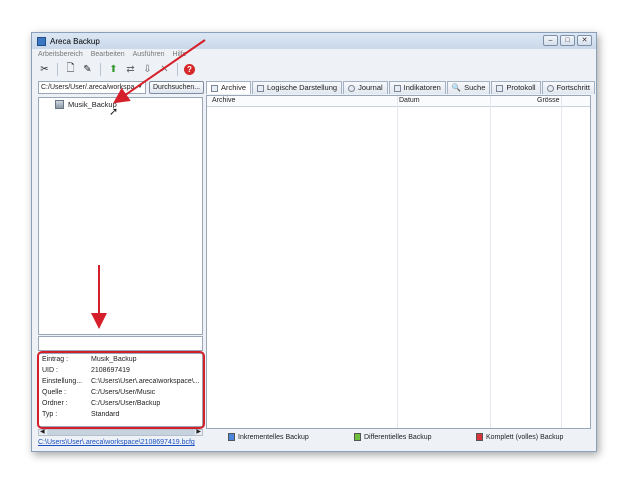  I want to click on property-key: Eintrag :, so click(55, 359).